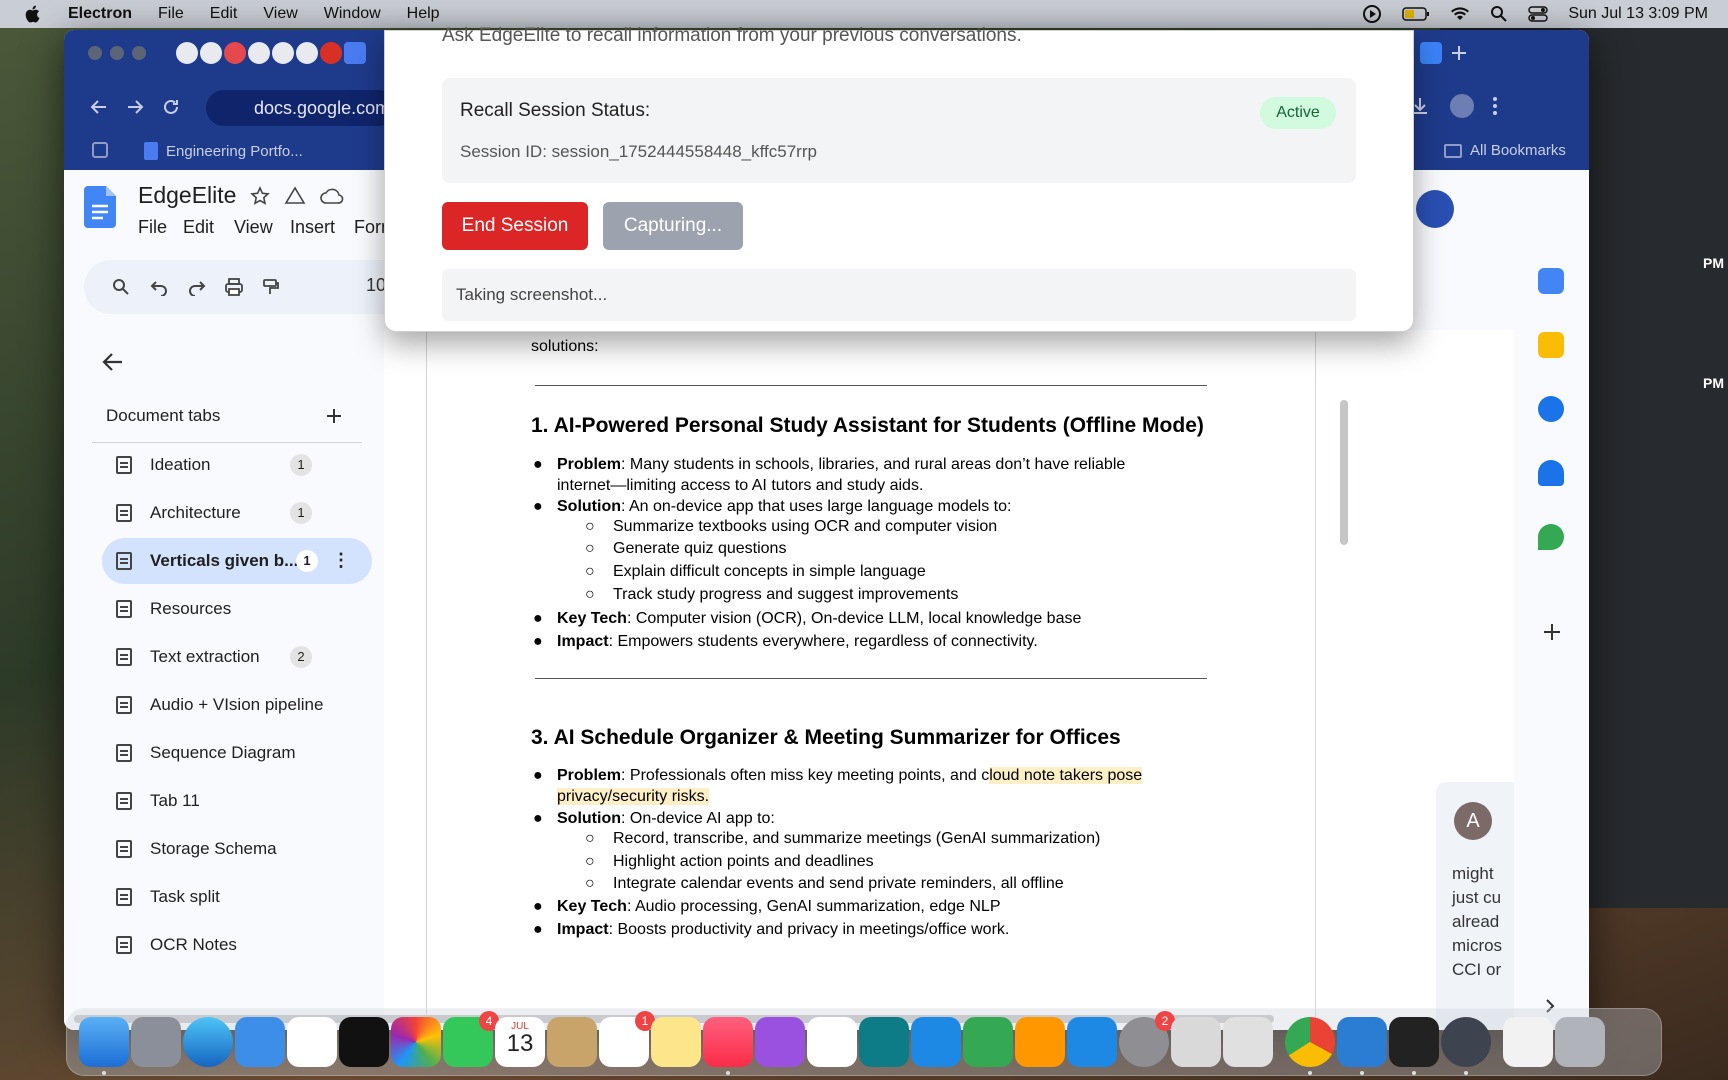 The image size is (1728, 1080). I want to click on chrome-icon, so click(1310, 1046).